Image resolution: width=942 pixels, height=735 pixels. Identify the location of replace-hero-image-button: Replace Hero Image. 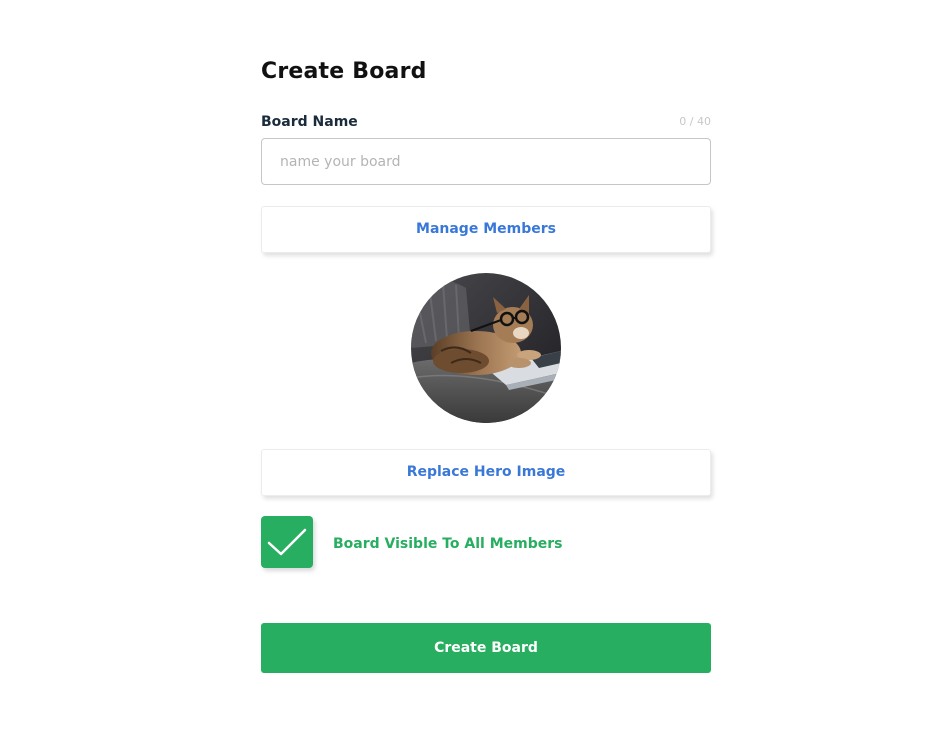
(486, 472).